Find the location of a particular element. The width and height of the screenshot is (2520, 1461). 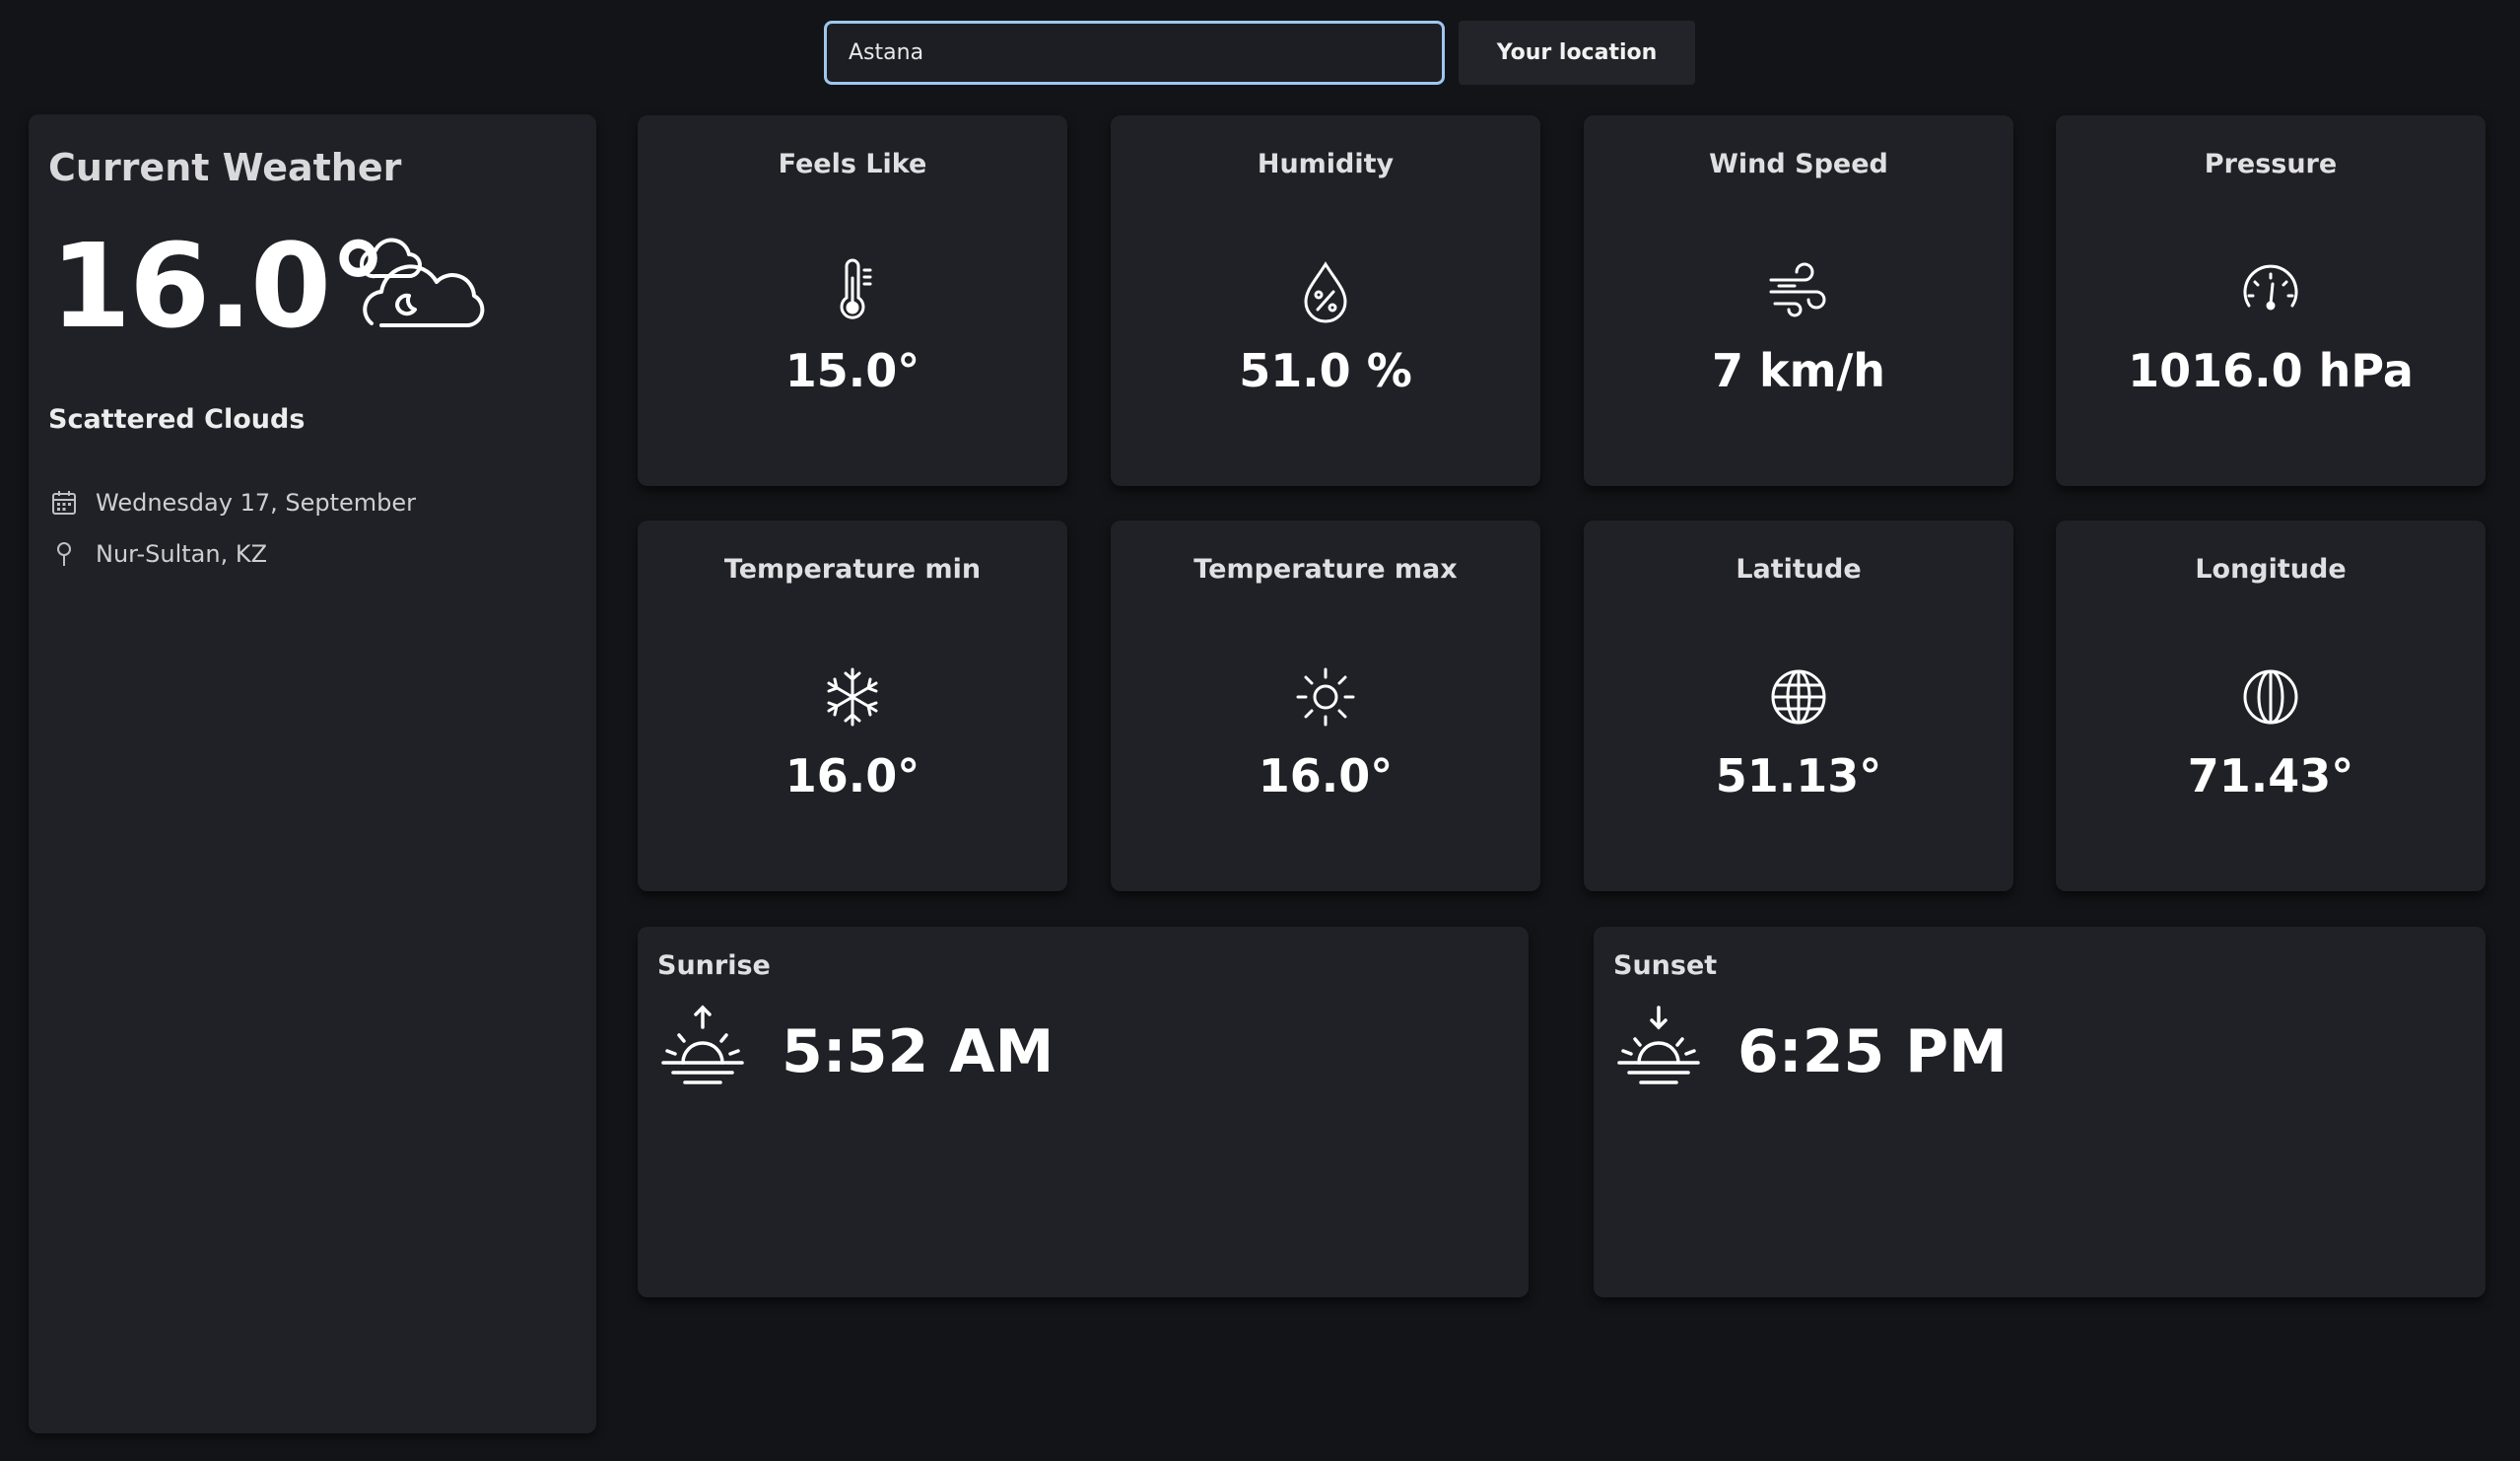

partly-cloudy-night-icon is located at coordinates (422, 282).